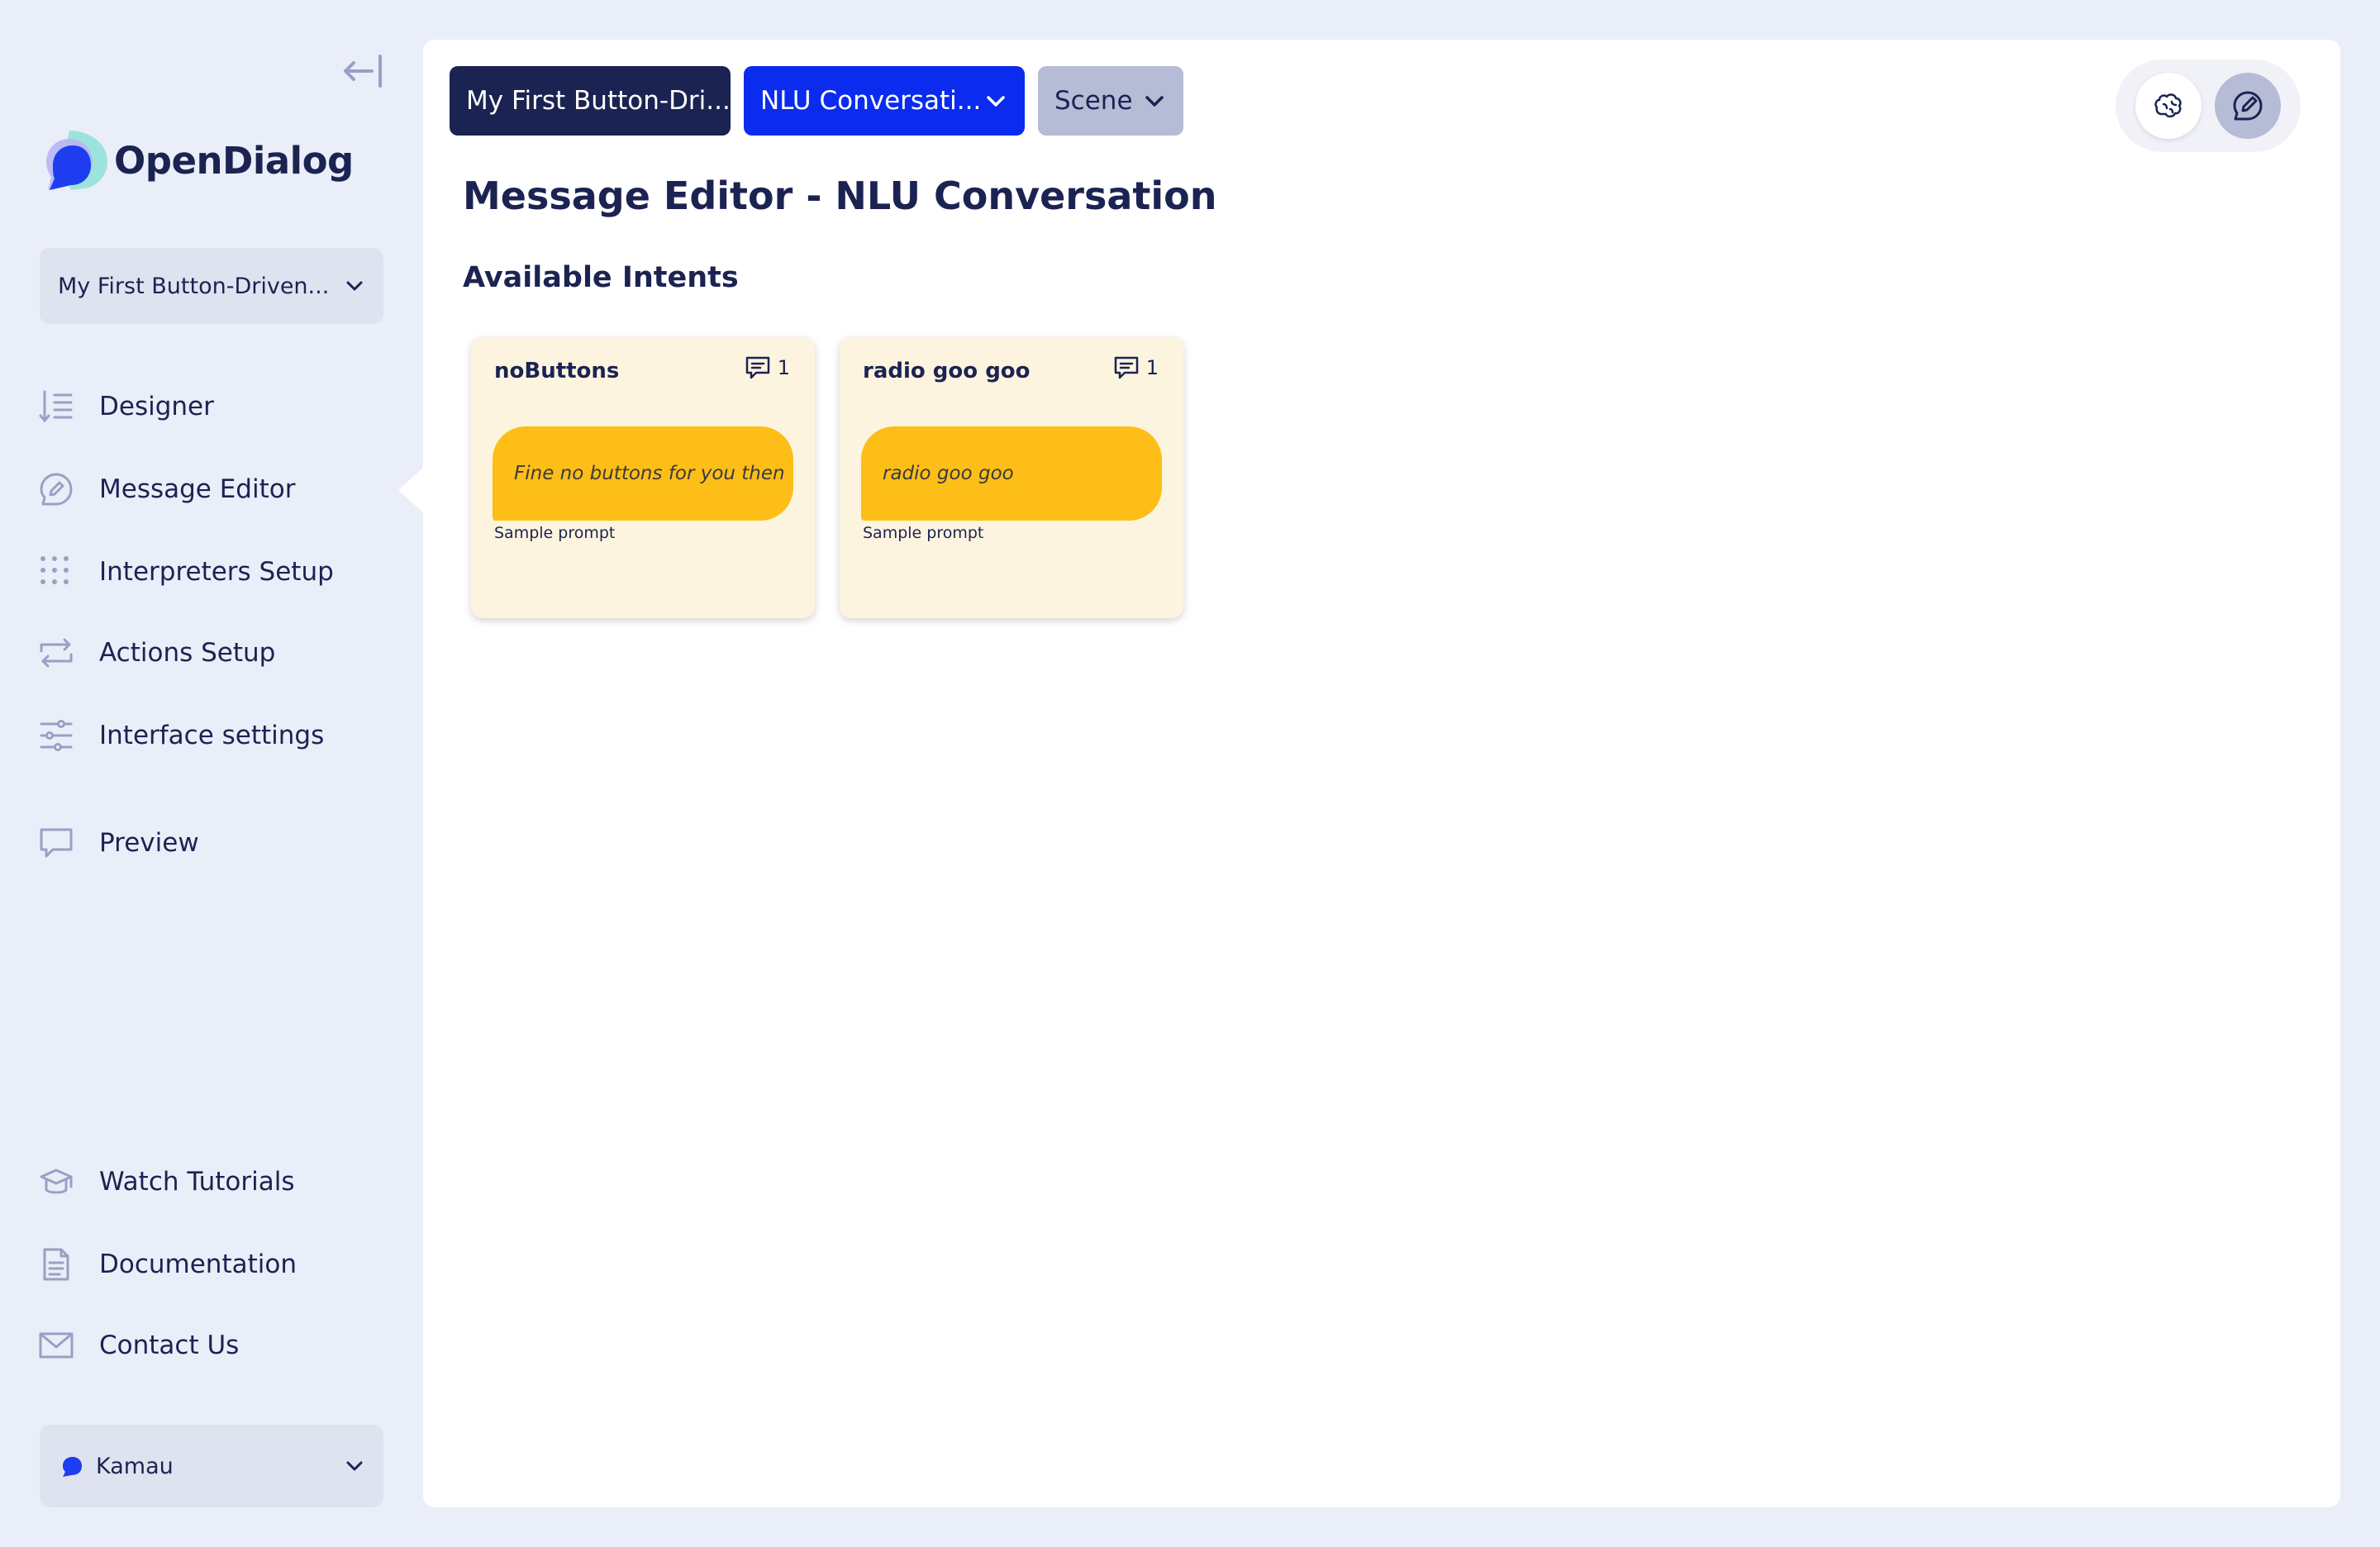 The width and height of the screenshot is (2380, 1547). I want to click on document-icon, so click(56, 1264).